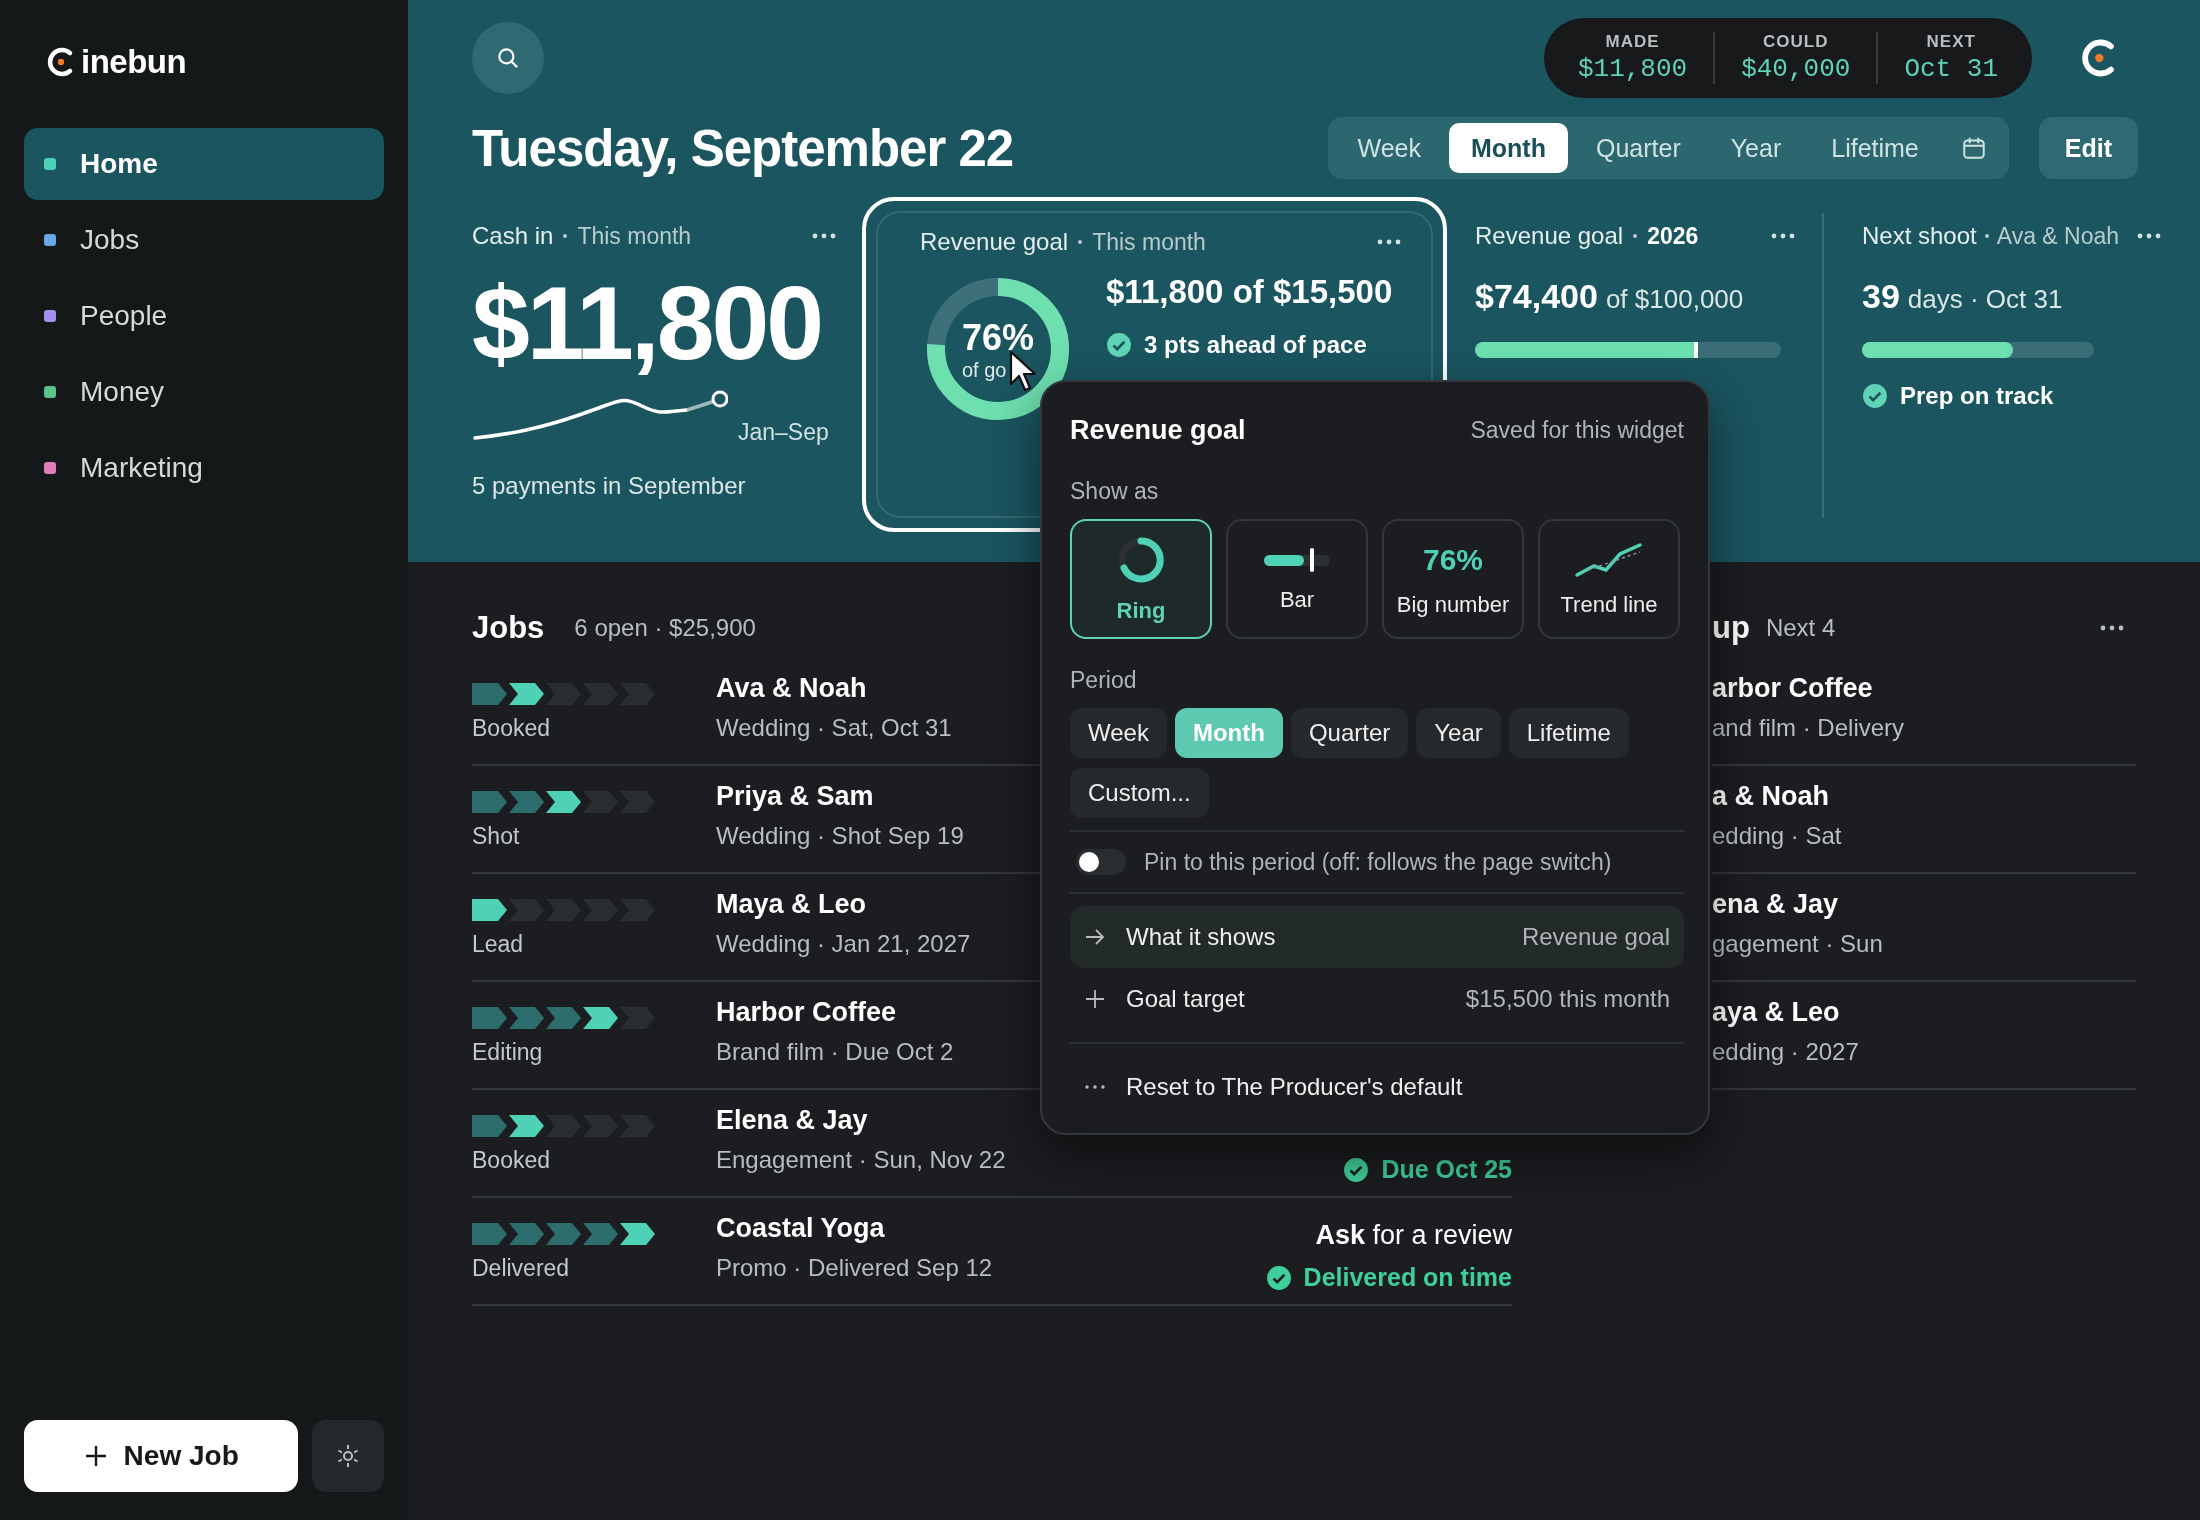 The width and height of the screenshot is (2200, 1520). Describe the element at coordinates (1756, 148) in the screenshot. I see `period-tab: Year` at that location.